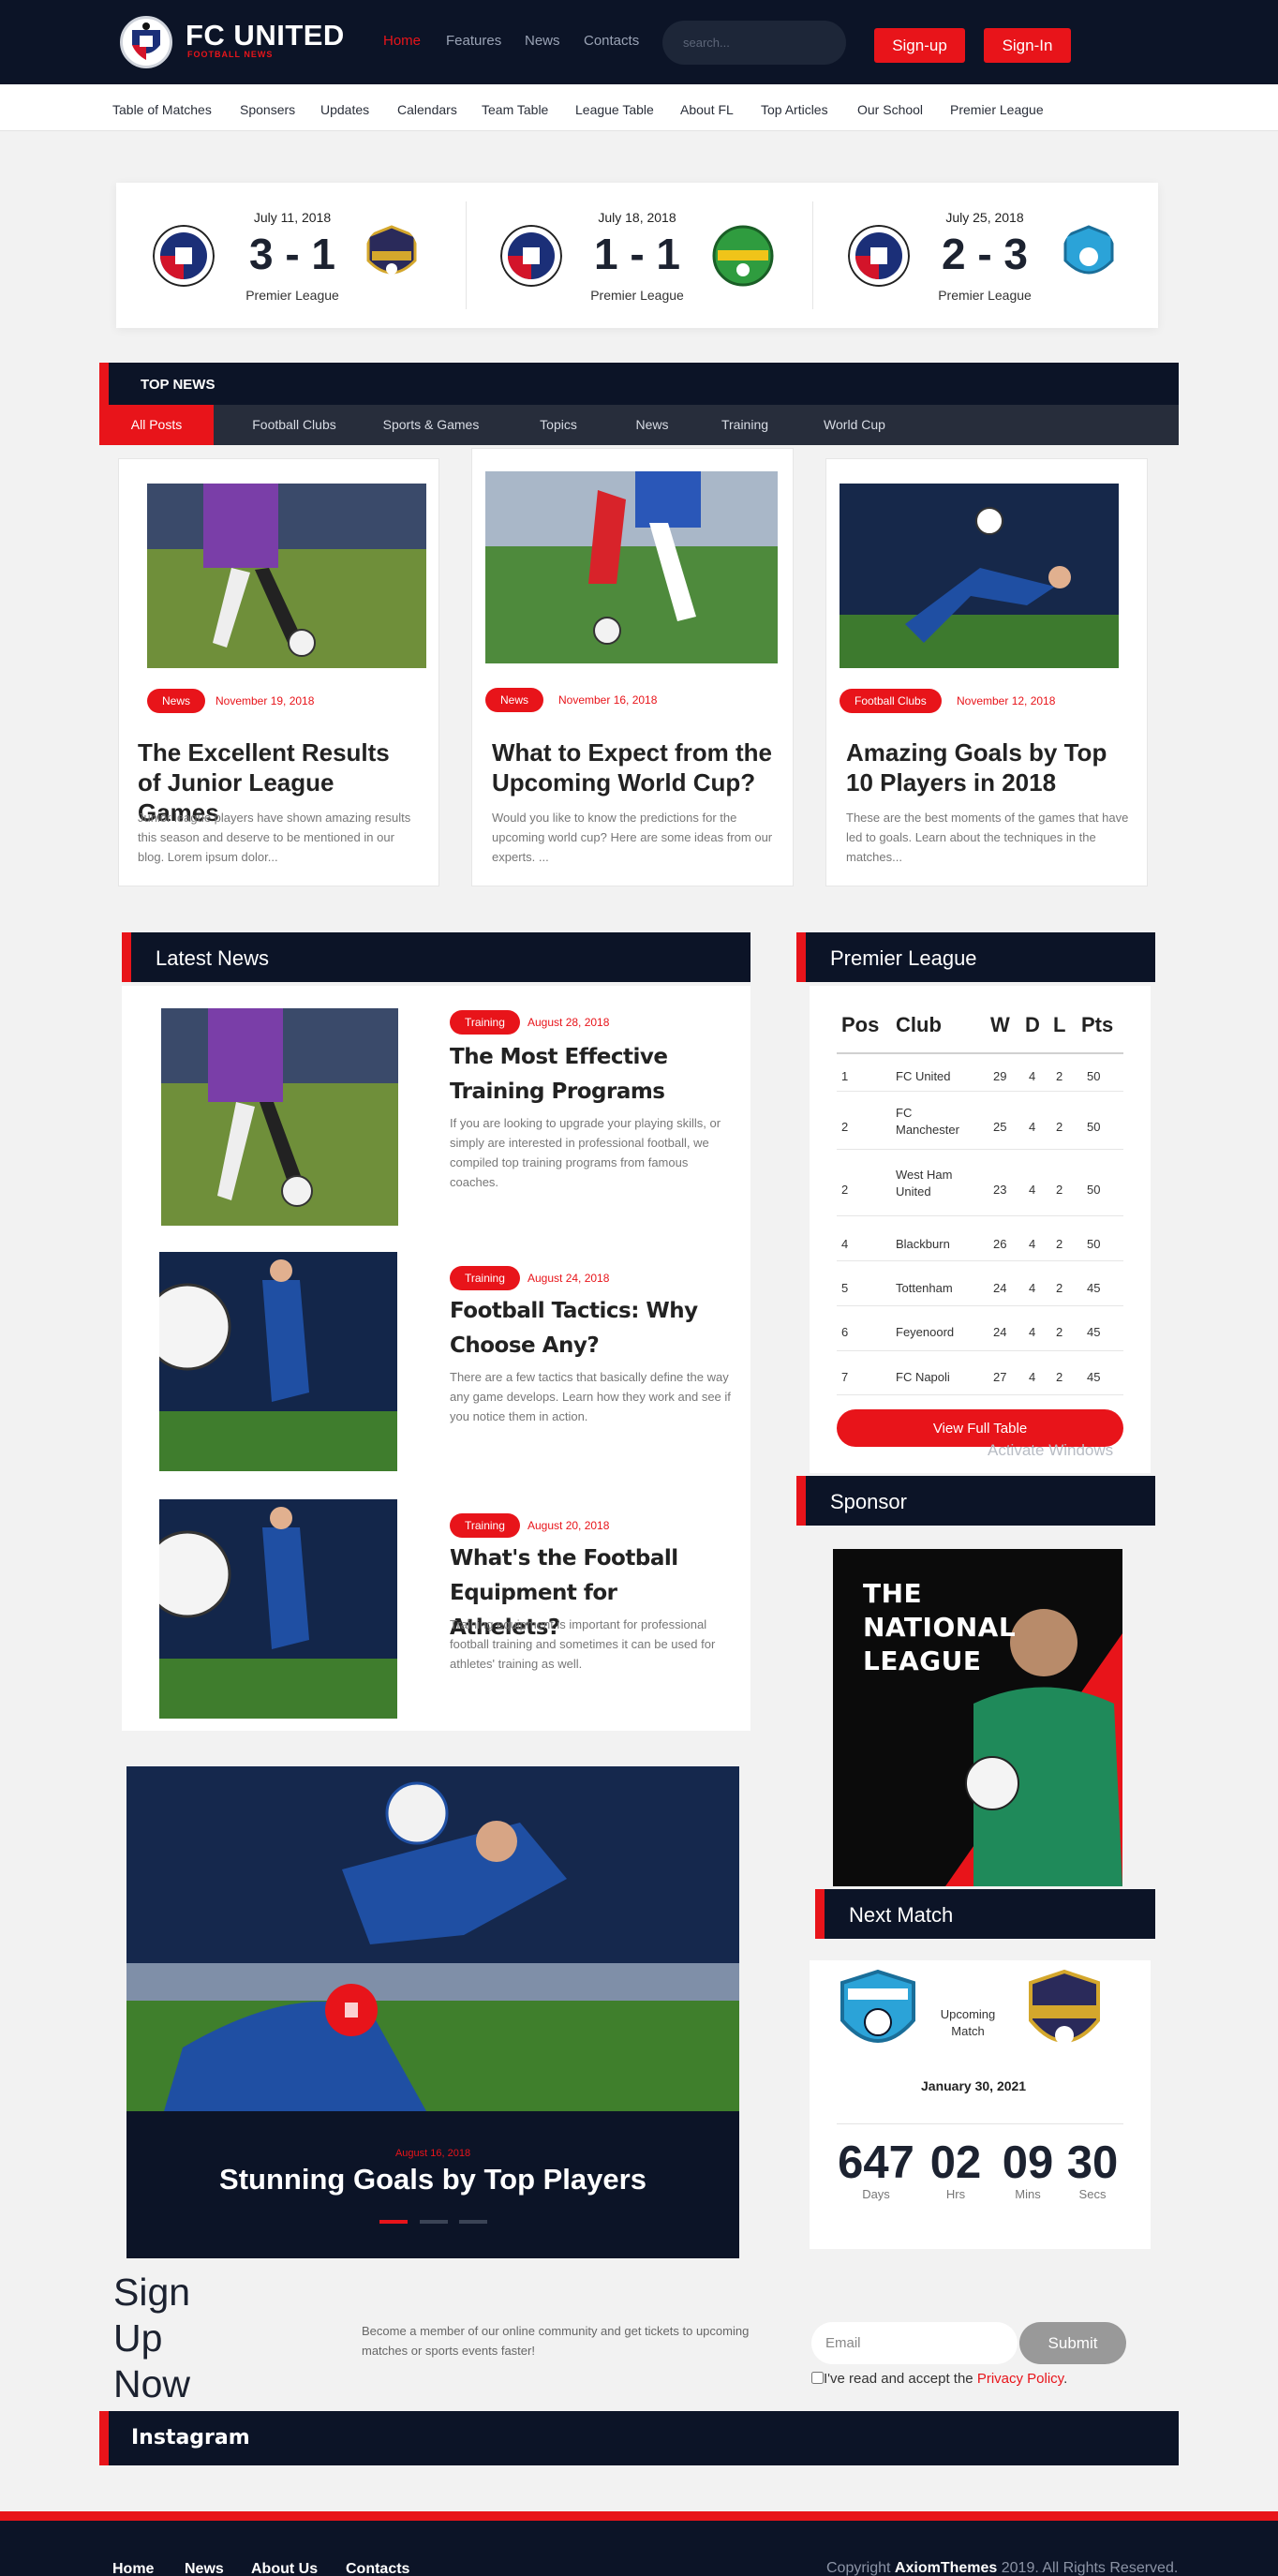 The width and height of the screenshot is (1278, 2576). Describe the element at coordinates (924, 1288) in the screenshot. I see `cell-club: Tottenham` at that location.